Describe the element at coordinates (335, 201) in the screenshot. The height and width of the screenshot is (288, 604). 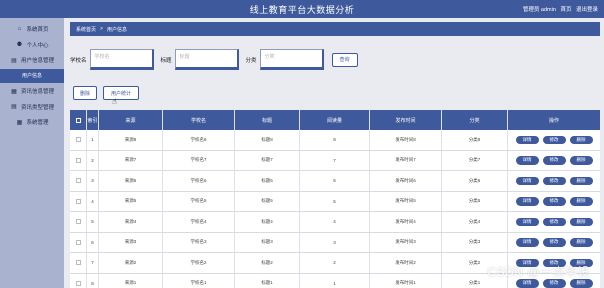
I see `table-cell-reads: 5` at that location.